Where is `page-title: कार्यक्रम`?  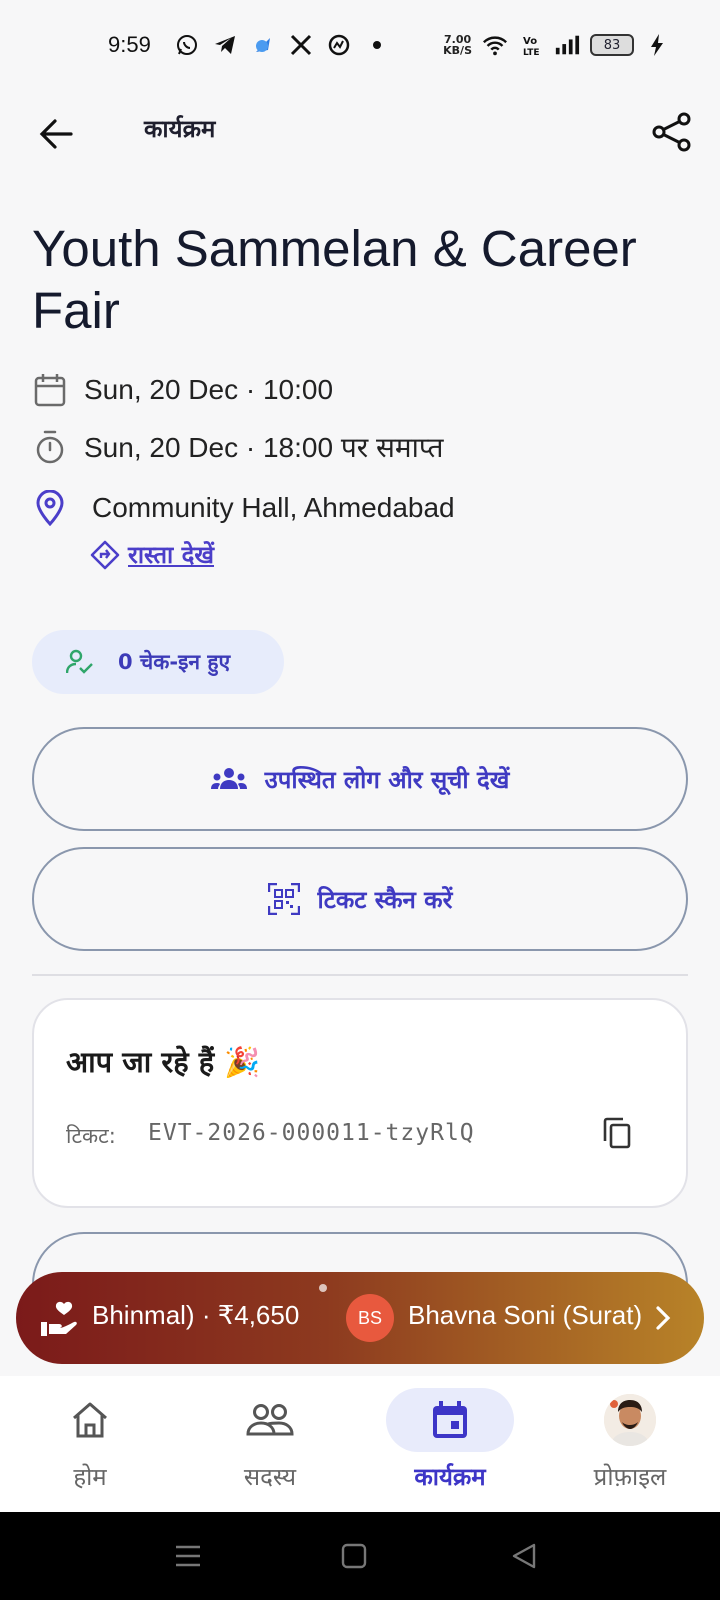 page-title: कार्यक्रम is located at coordinates (180, 129).